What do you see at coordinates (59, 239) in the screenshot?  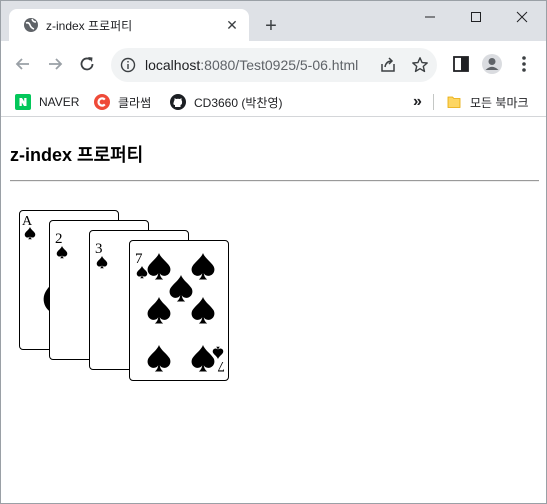 I see `card-rank: 2` at bounding box center [59, 239].